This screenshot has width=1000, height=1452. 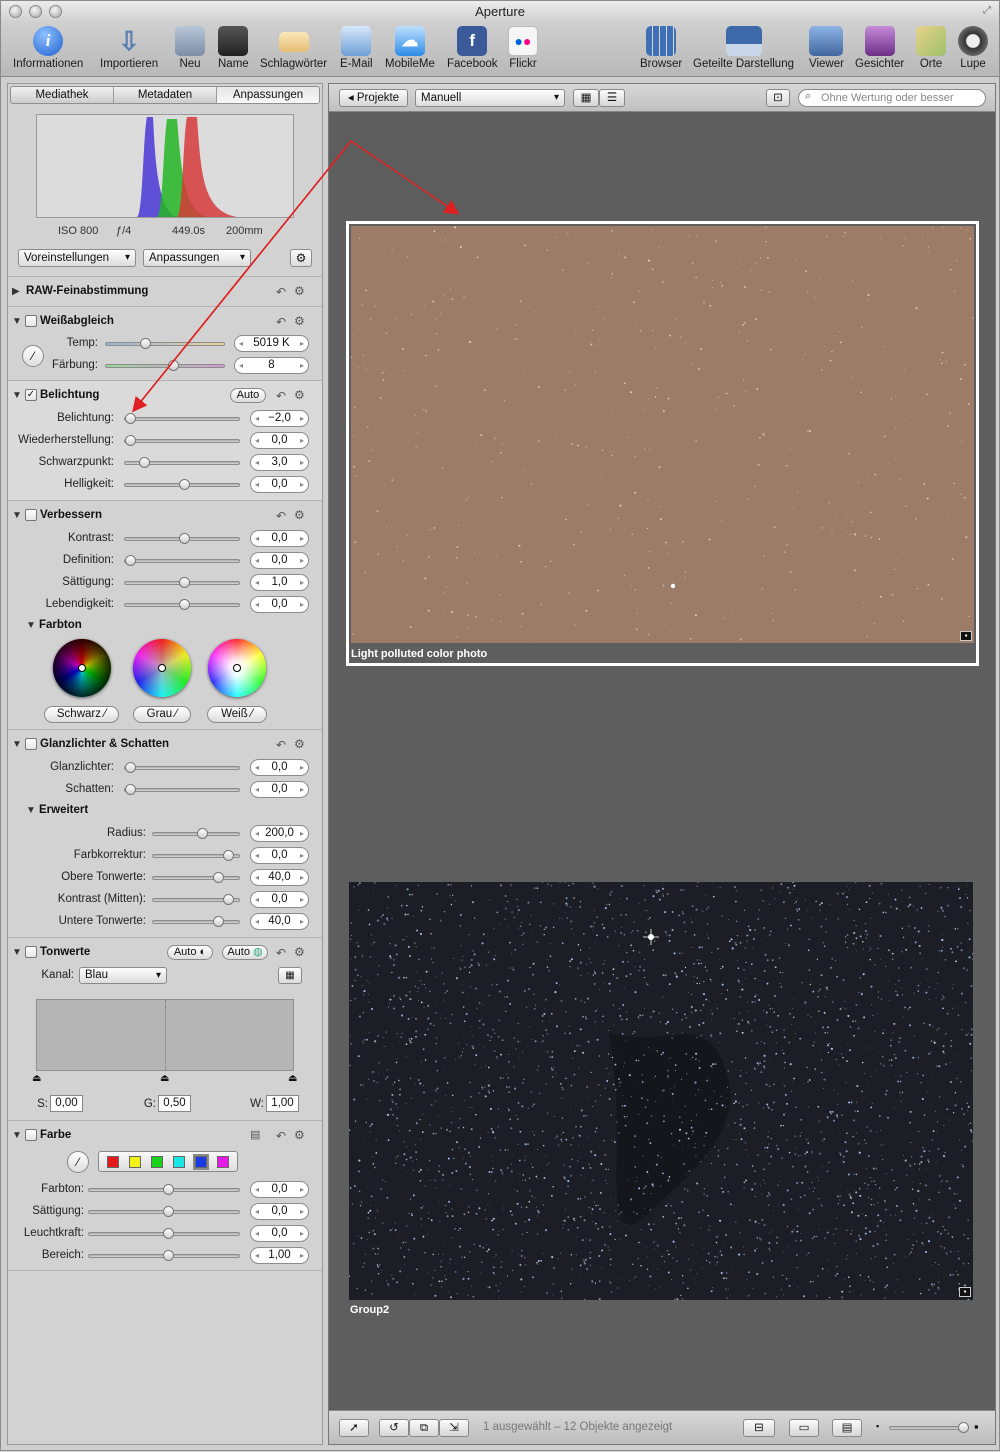 I want to click on levels-grid-icon: ▦, so click(x=290, y=975).